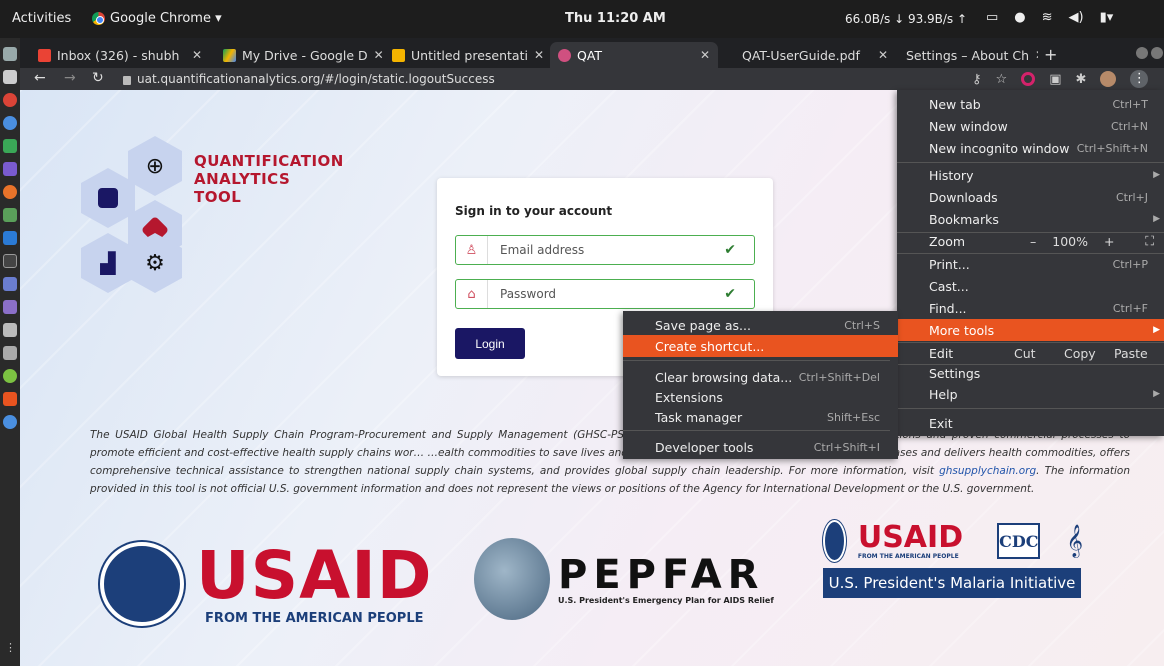  What do you see at coordinates (269, 179) in the screenshot?
I see `qat-logo-text: QUANTIFICATION ANALYTICS TOOL` at bounding box center [269, 179].